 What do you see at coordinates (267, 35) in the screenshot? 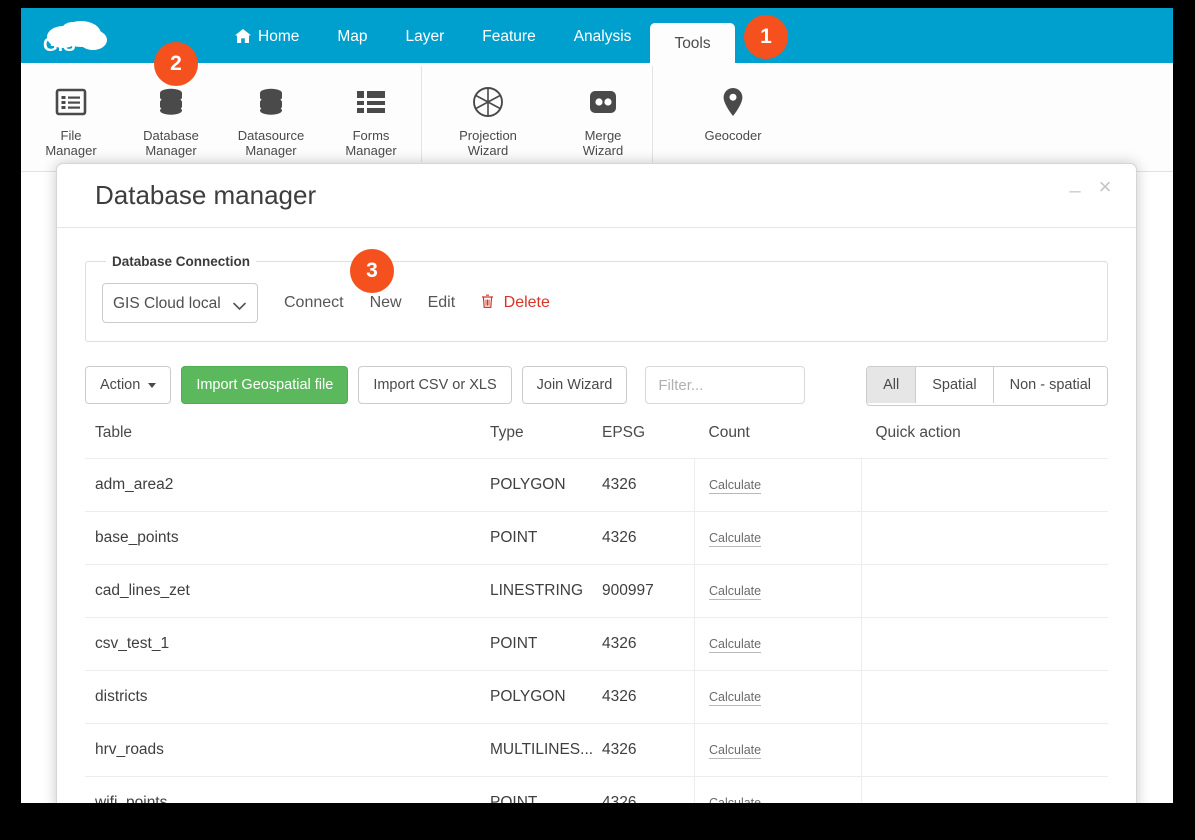
I see `nav-item-home: Home` at bounding box center [267, 35].